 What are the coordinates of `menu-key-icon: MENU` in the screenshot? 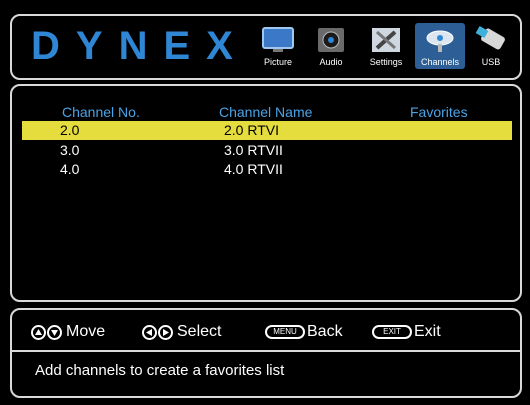 It's located at (285, 332).